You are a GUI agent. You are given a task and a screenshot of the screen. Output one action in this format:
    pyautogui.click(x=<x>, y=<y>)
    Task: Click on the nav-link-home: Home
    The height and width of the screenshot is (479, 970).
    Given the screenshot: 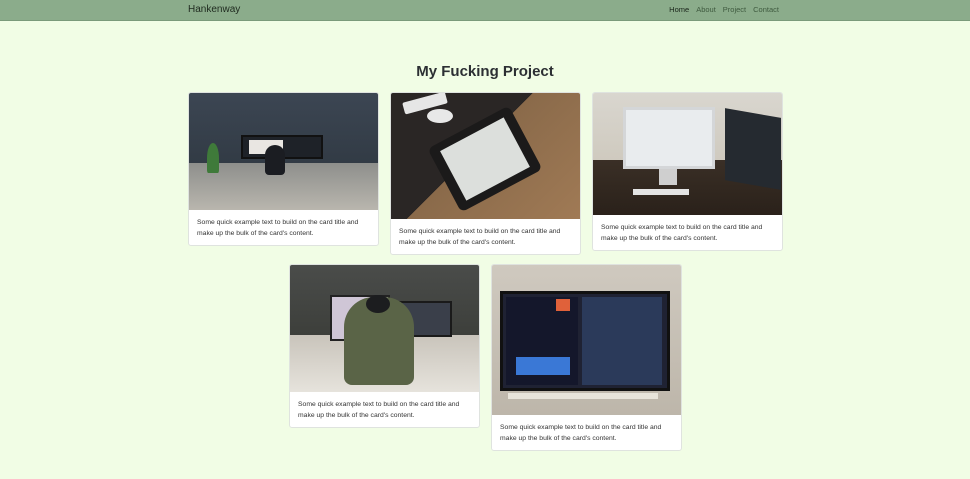 What is the action you would take?
    pyautogui.click(x=679, y=9)
    